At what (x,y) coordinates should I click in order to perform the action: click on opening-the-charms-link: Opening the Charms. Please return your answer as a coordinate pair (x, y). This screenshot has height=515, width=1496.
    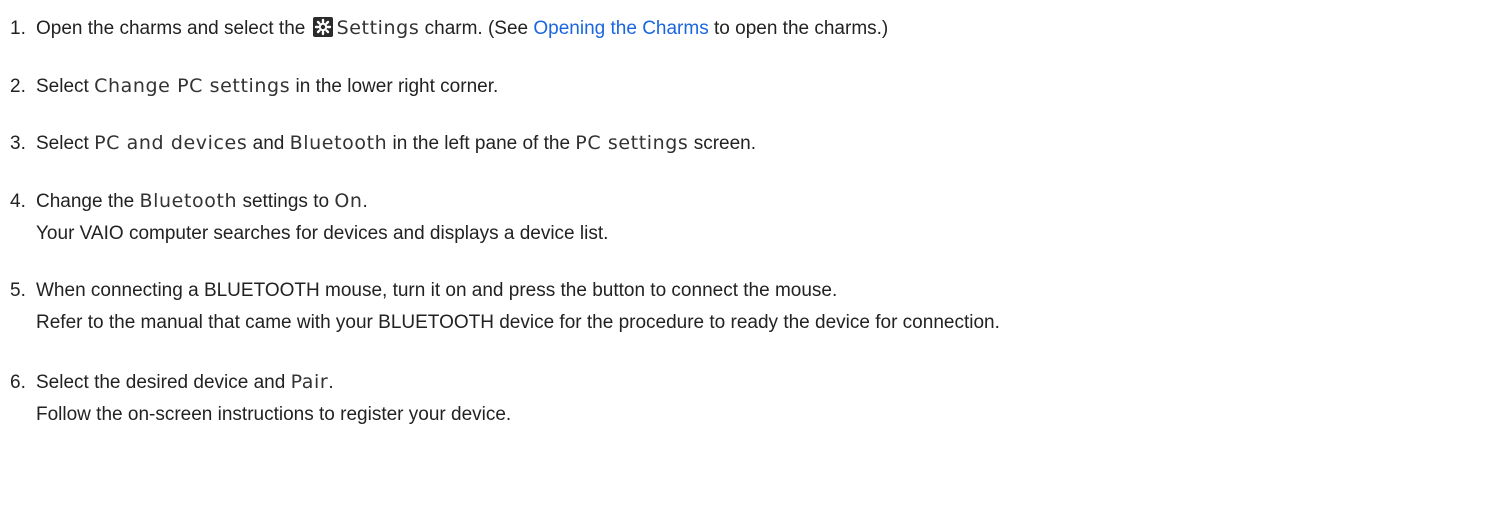
    Looking at the image, I should click on (620, 28).